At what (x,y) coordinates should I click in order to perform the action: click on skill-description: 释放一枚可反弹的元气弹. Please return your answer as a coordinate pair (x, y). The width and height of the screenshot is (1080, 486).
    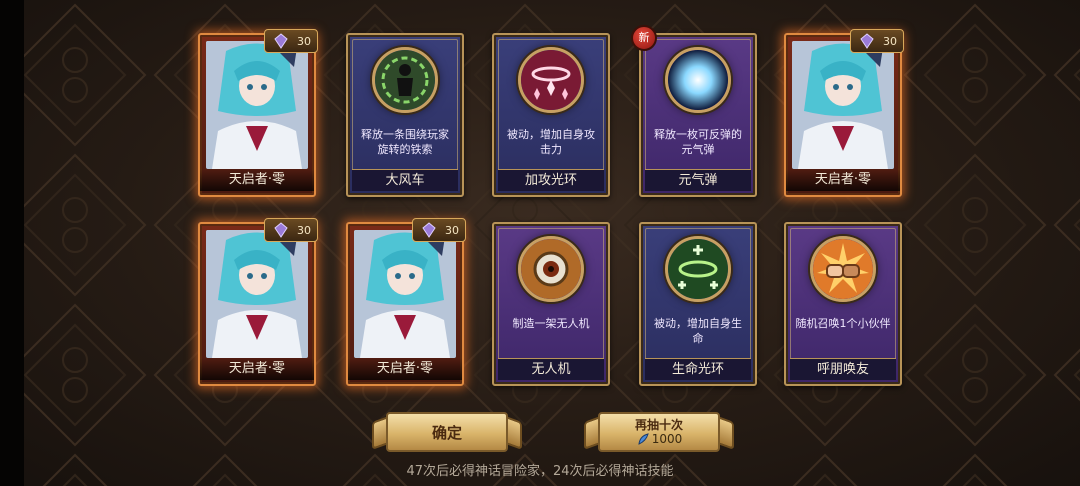
    Looking at the image, I should click on (698, 142).